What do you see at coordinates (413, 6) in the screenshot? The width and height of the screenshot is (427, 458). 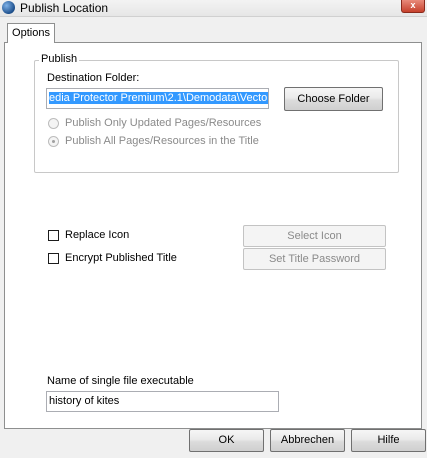 I see `close-button: x` at bounding box center [413, 6].